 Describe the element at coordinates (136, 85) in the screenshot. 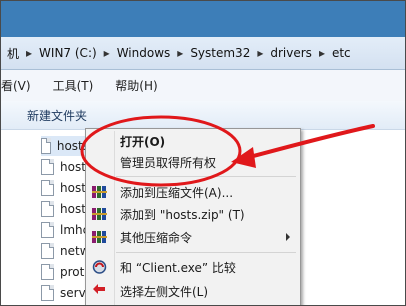

I see `menu-help: 帮助(H)` at that location.